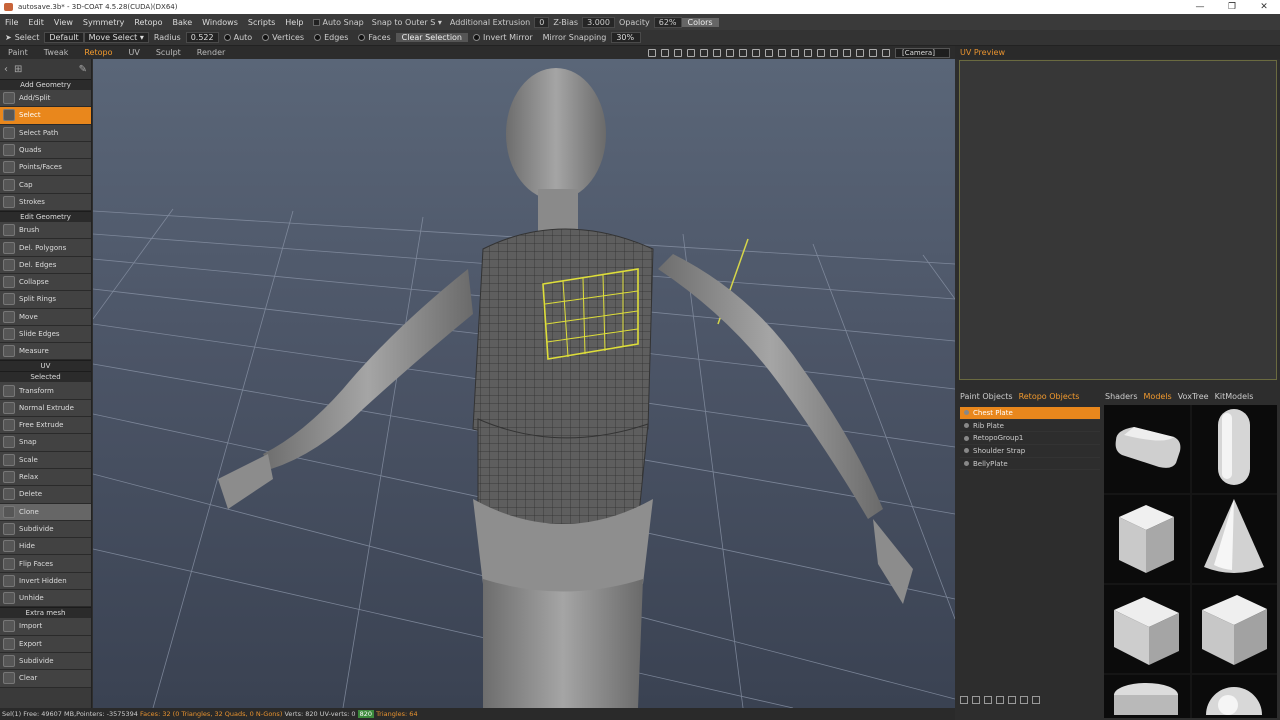 The width and height of the screenshot is (1280, 720). What do you see at coordinates (45, 547) in the screenshot?
I see `tool-hide: Hide` at bounding box center [45, 547].